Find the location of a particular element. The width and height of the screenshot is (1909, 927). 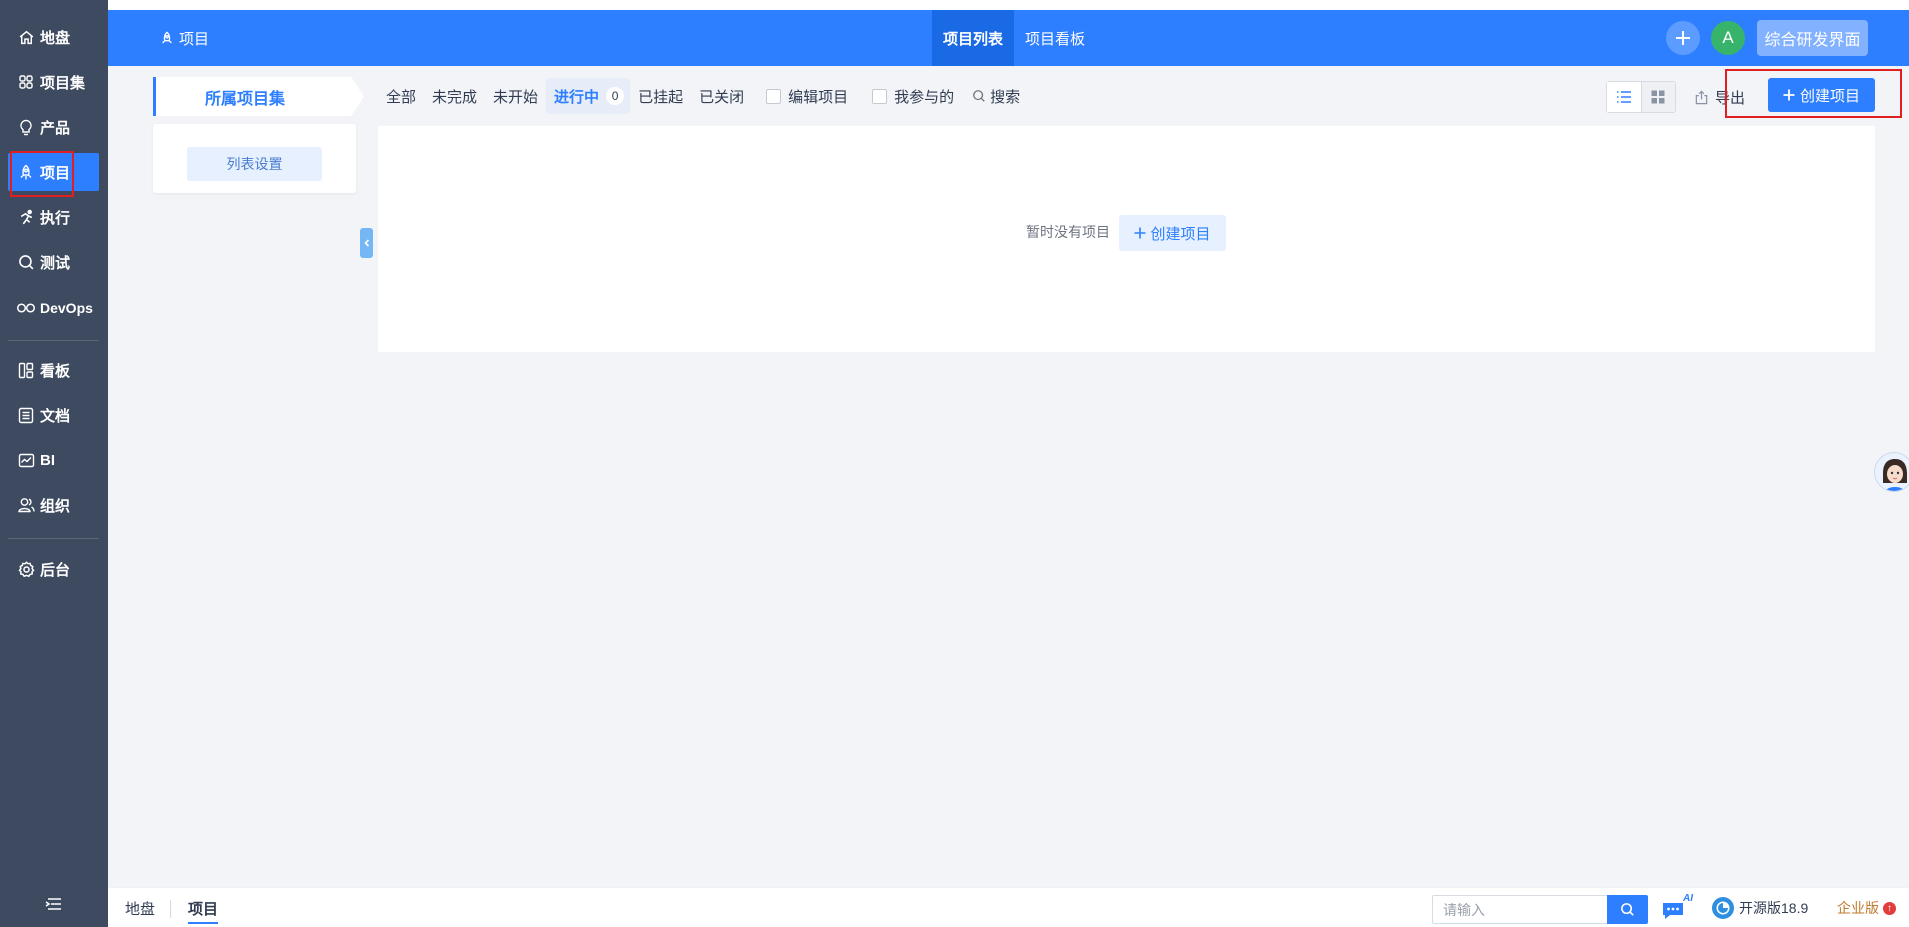

sidebar-item-admin: 后台 is located at coordinates (53, 569).